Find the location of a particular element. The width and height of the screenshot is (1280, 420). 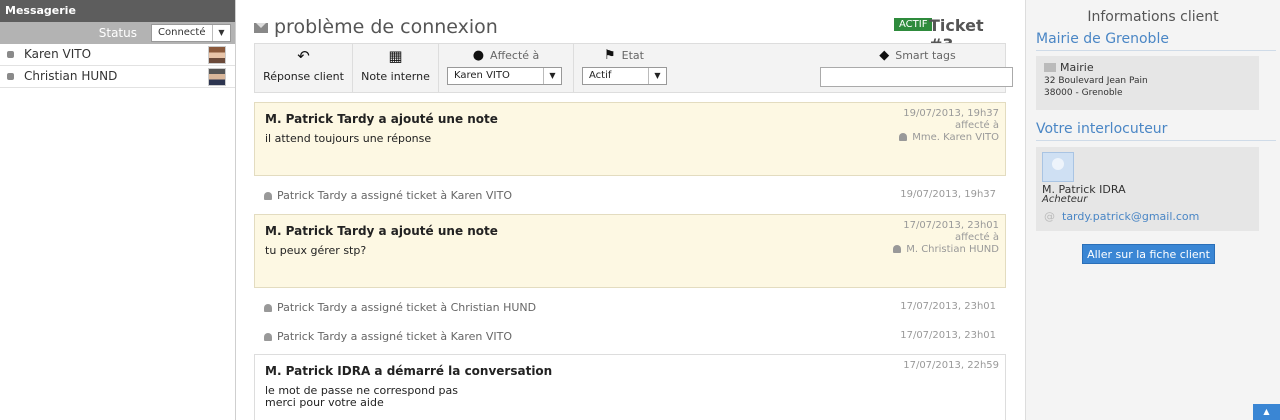

panel-title: Informations client is located at coordinates (1153, 17).